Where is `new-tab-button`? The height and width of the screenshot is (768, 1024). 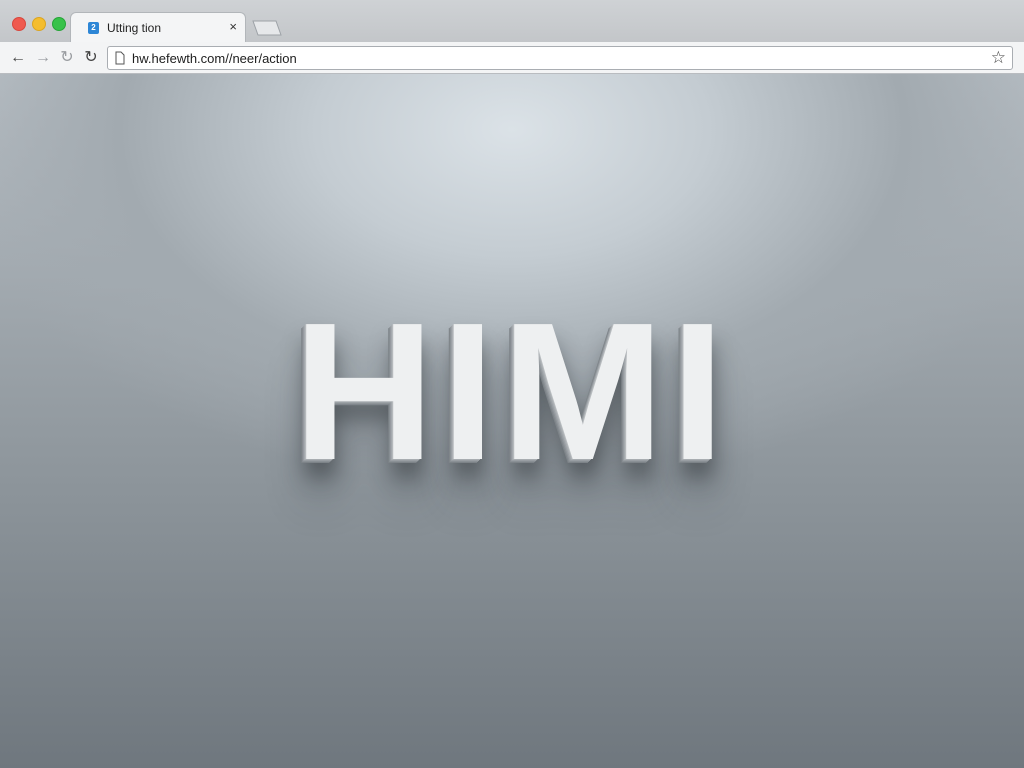 new-tab-button is located at coordinates (267, 28).